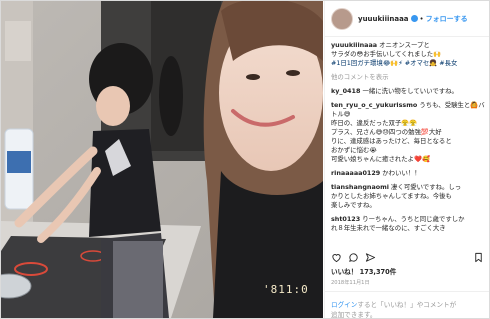  Describe the element at coordinates (342, 18) in the screenshot. I see `avatar` at that location.